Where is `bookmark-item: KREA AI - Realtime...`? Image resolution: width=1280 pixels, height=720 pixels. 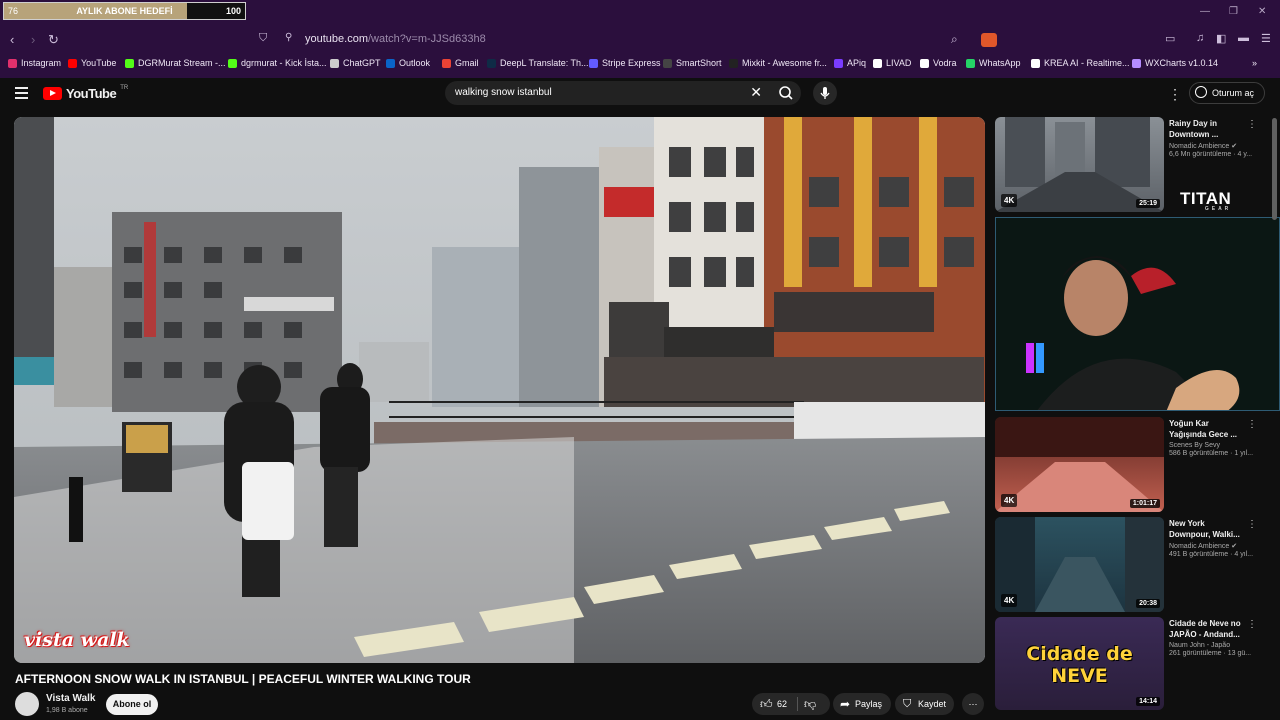 bookmark-item: KREA AI - Realtime... is located at coordinates (1080, 63).